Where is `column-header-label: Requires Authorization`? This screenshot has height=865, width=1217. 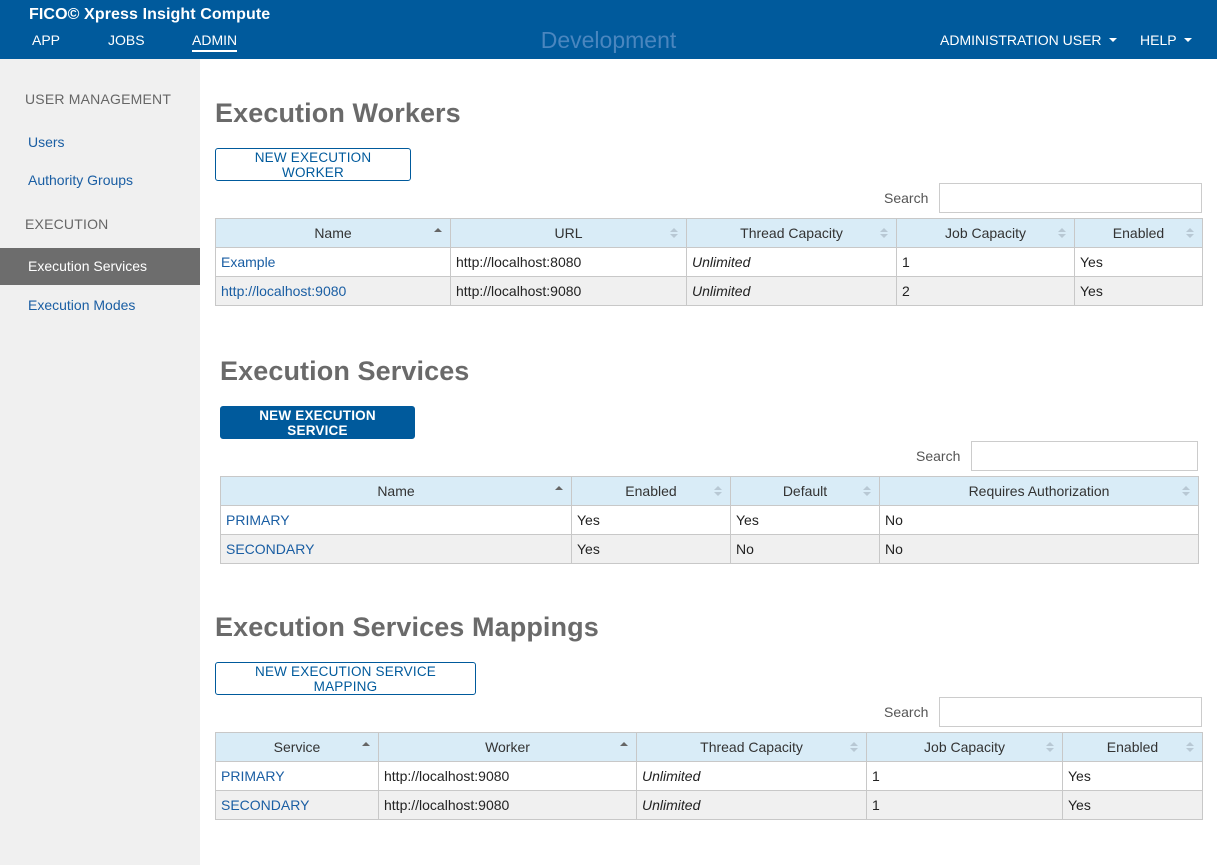 column-header-label: Requires Authorization is located at coordinates (1039, 491).